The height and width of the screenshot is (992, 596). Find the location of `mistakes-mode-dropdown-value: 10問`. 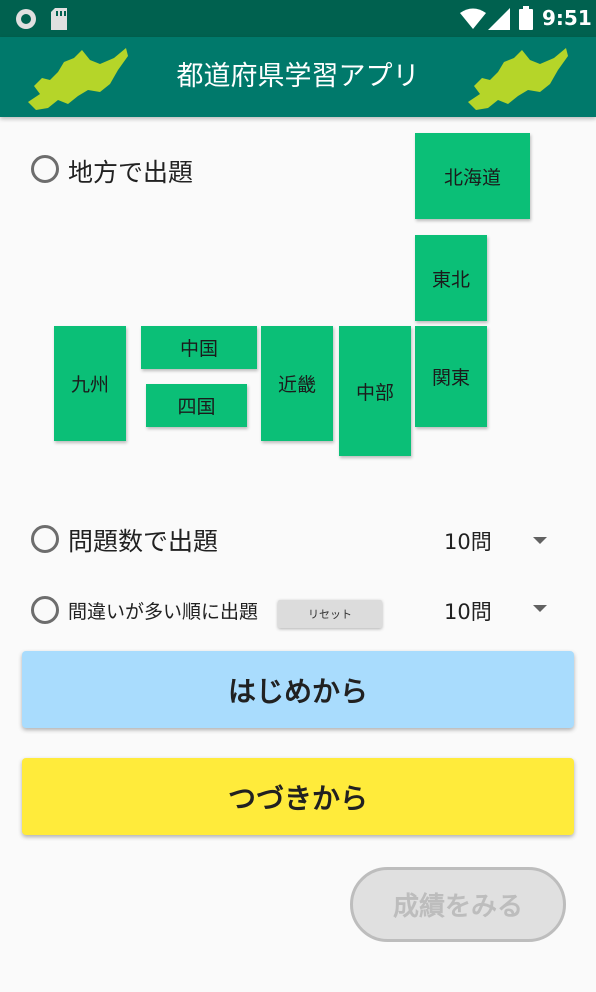

mistakes-mode-dropdown-value: 10問 is located at coordinates (468, 612).